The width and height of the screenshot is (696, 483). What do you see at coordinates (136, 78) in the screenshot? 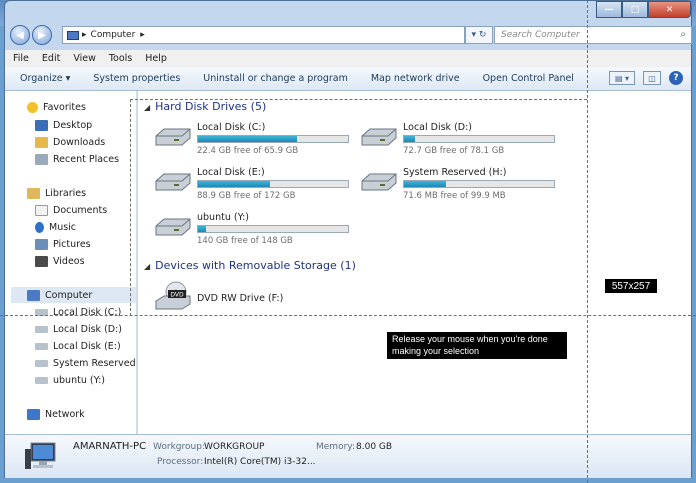
I see `system-properties-button: System properties` at bounding box center [136, 78].